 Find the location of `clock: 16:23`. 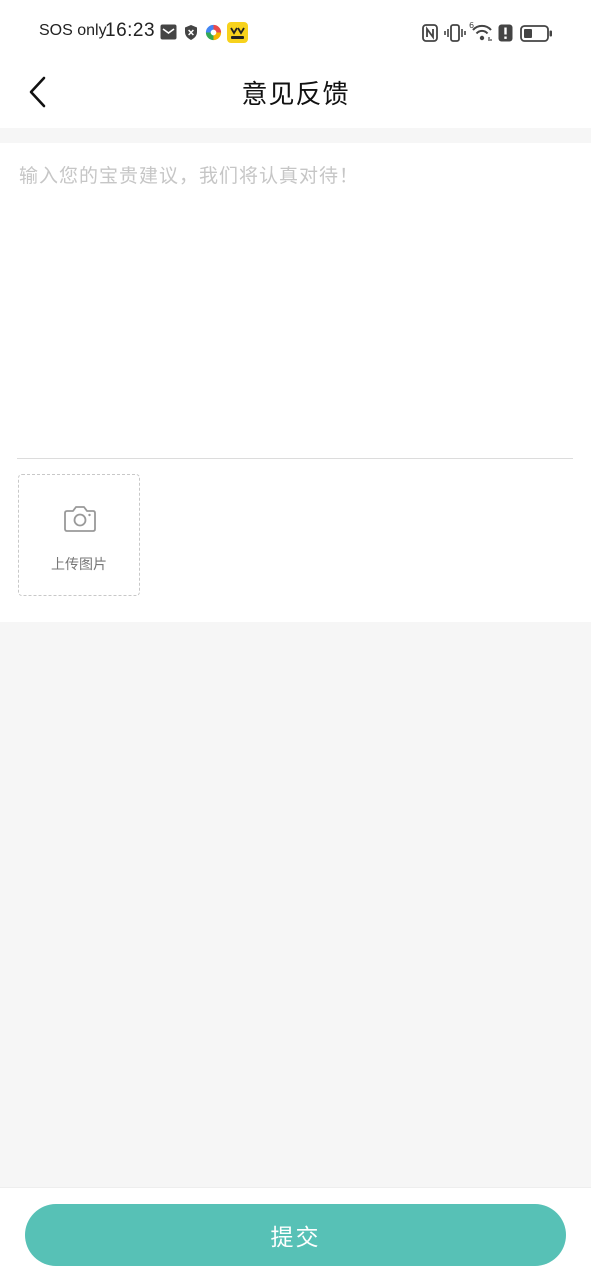

clock: 16:23 is located at coordinates (130, 30).